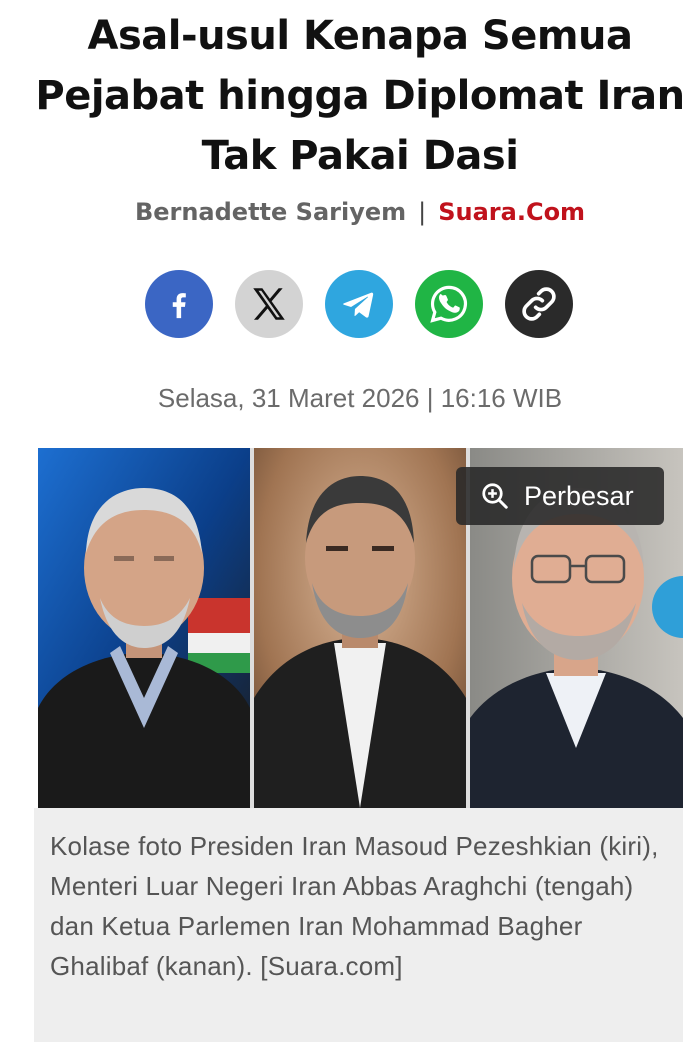  I want to click on byline: Bernadette Sariyem | Suara.Com, so click(341, 212).